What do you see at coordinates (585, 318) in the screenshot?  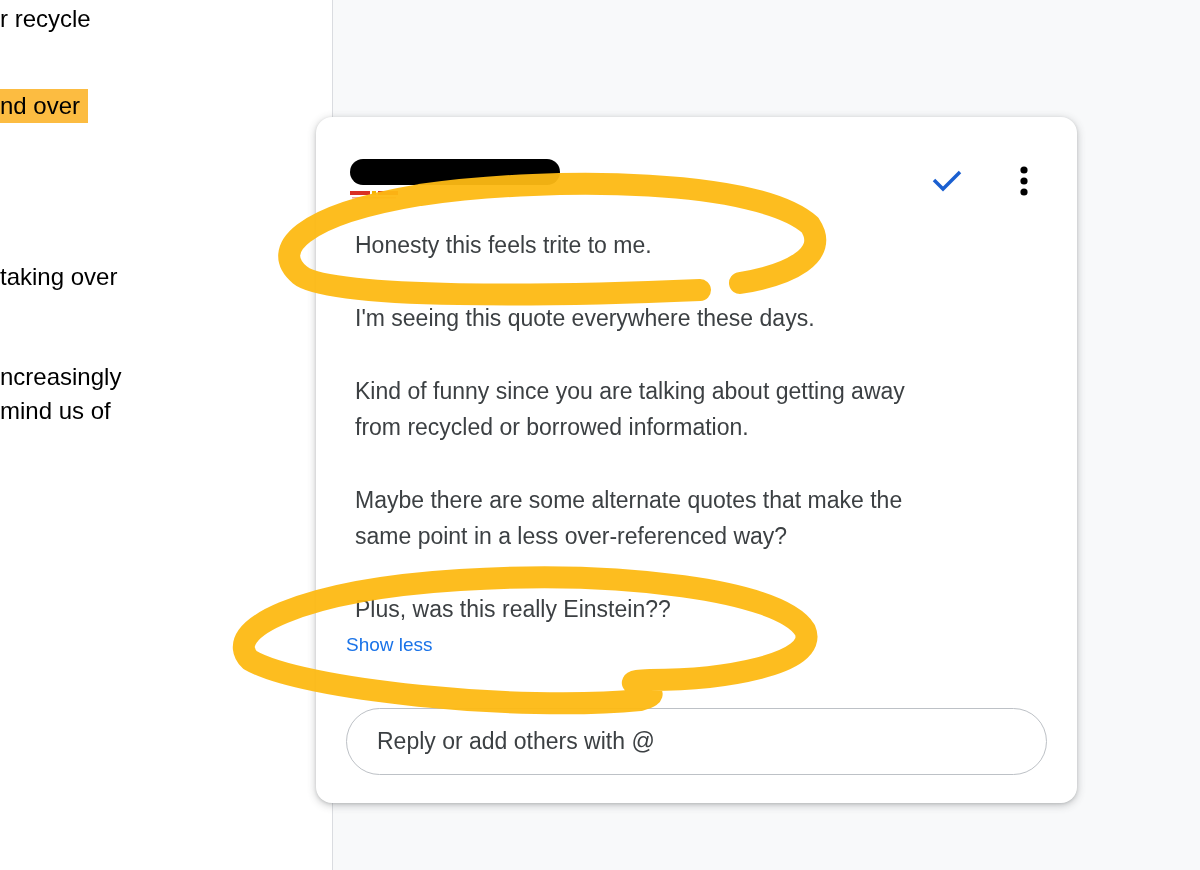 I see `comment-text: I'm seeing this quote everywhere these days.` at bounding box center [585, 318].